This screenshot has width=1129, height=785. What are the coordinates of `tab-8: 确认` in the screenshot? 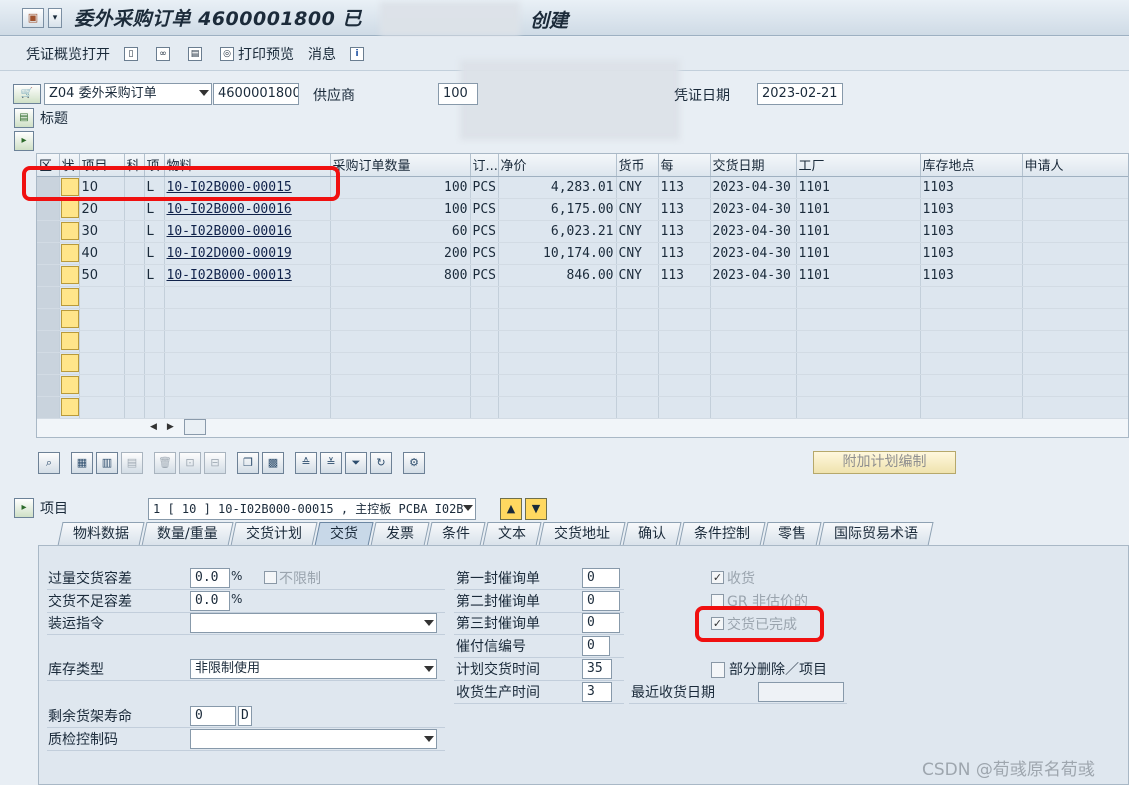 It's located at (652, 534).